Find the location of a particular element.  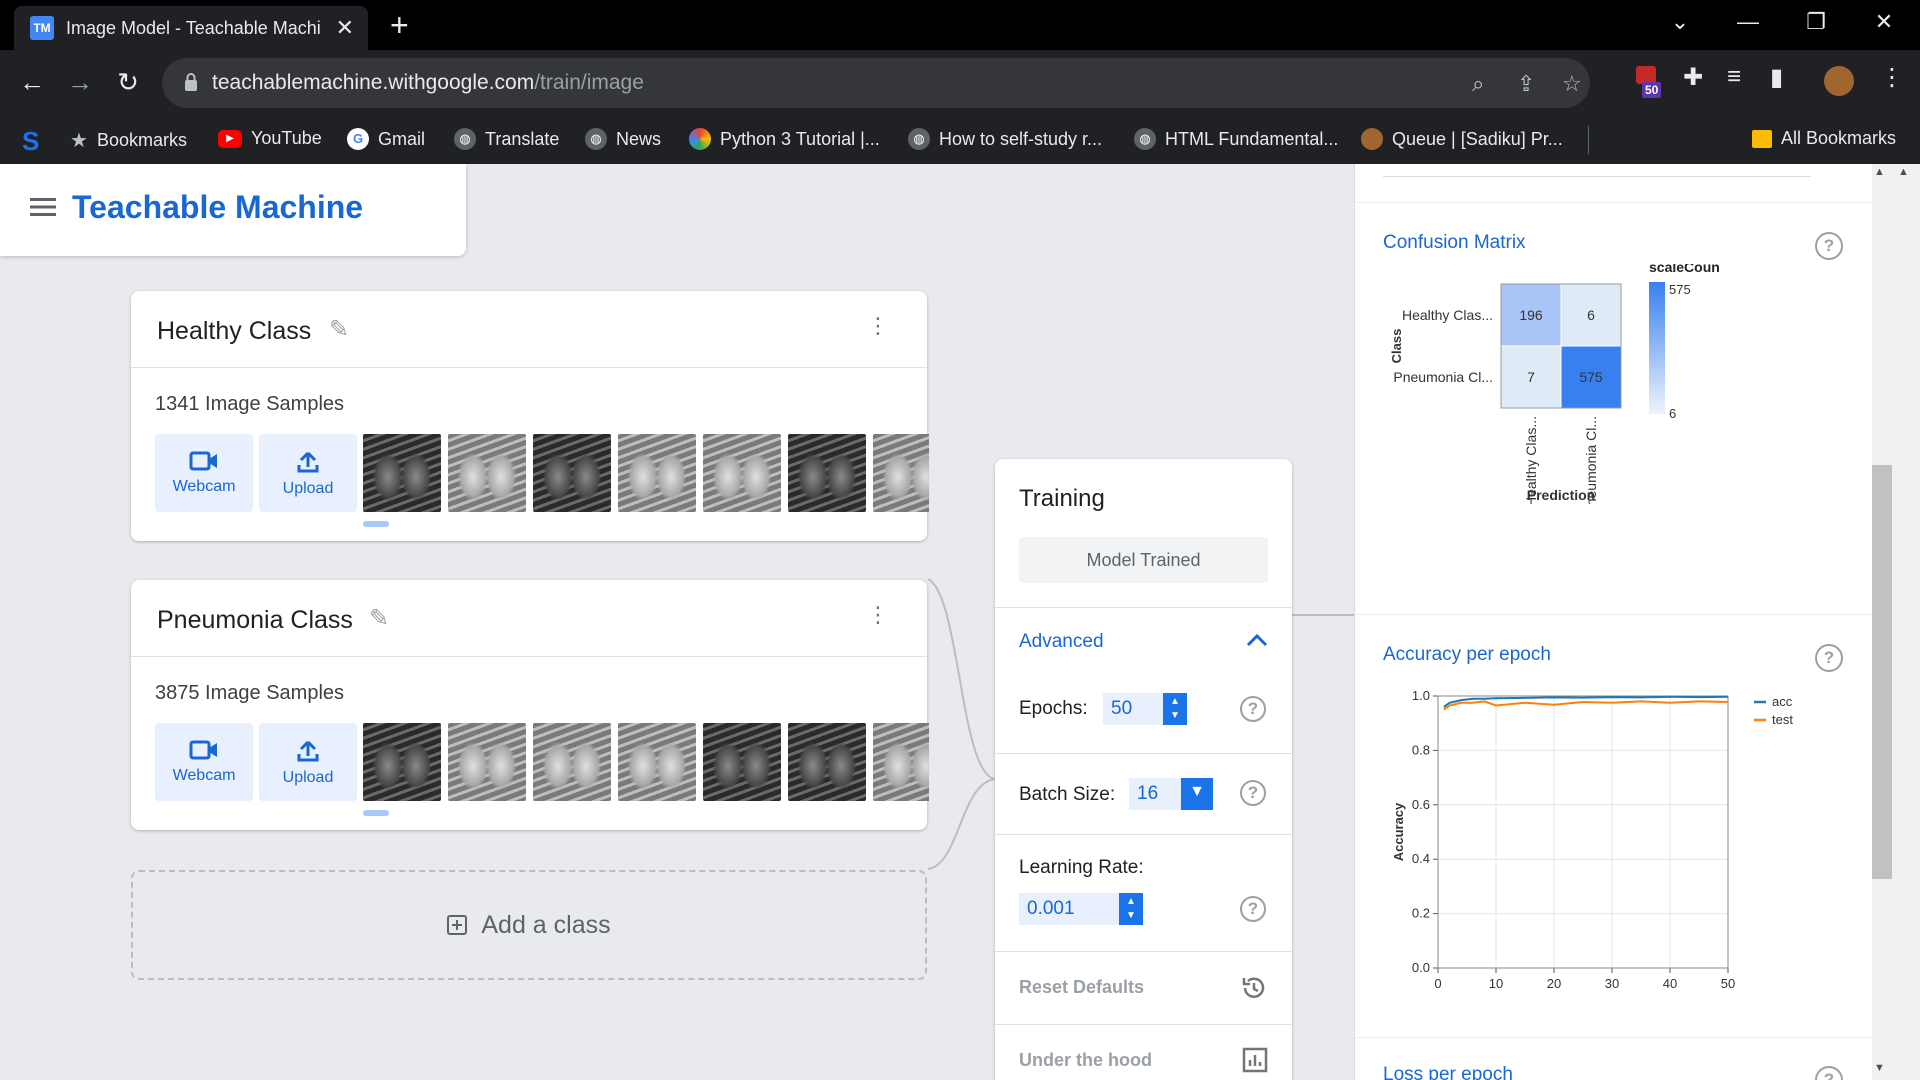

new-tab-icon: + is located at coordinates (399, 25).